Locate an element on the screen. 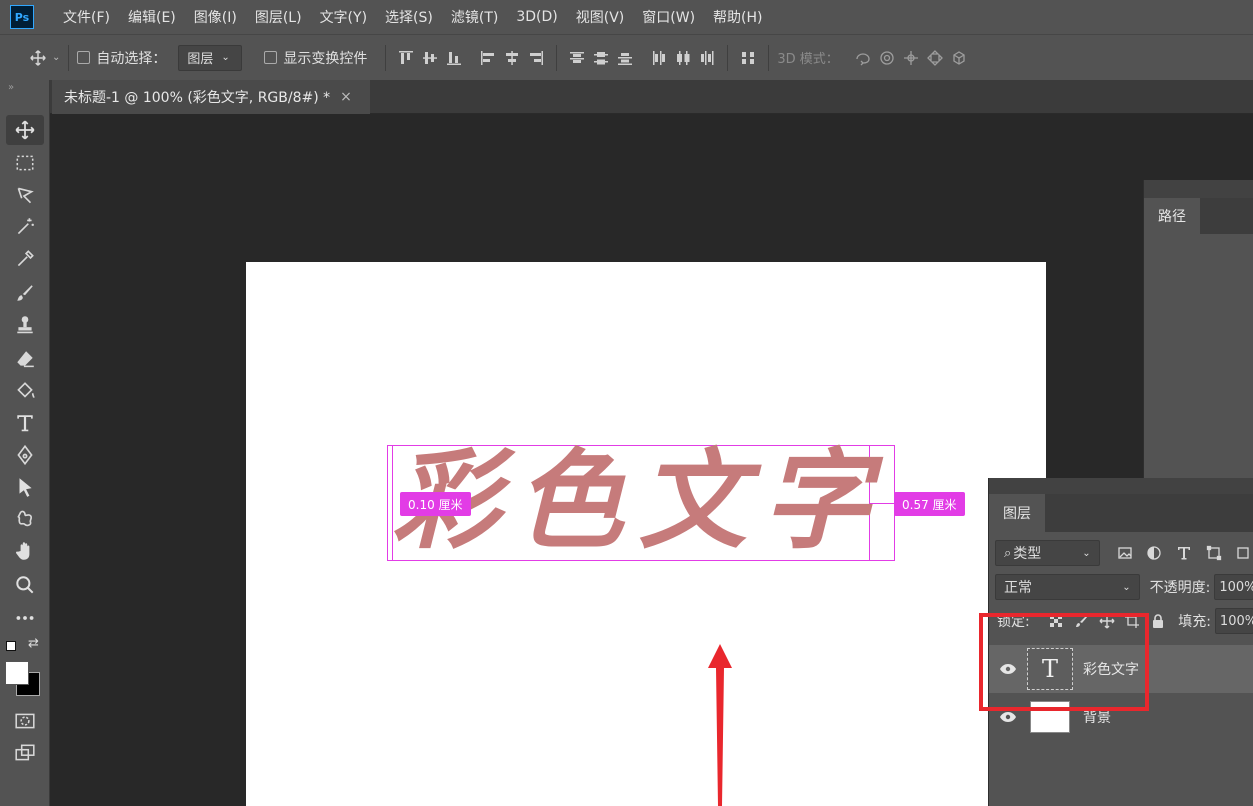 The width and height of the screenshot is (1253, 806). layer-filter-dropdown: ⌕ 类型 ⌄ is located at coordinates (1047, 553).